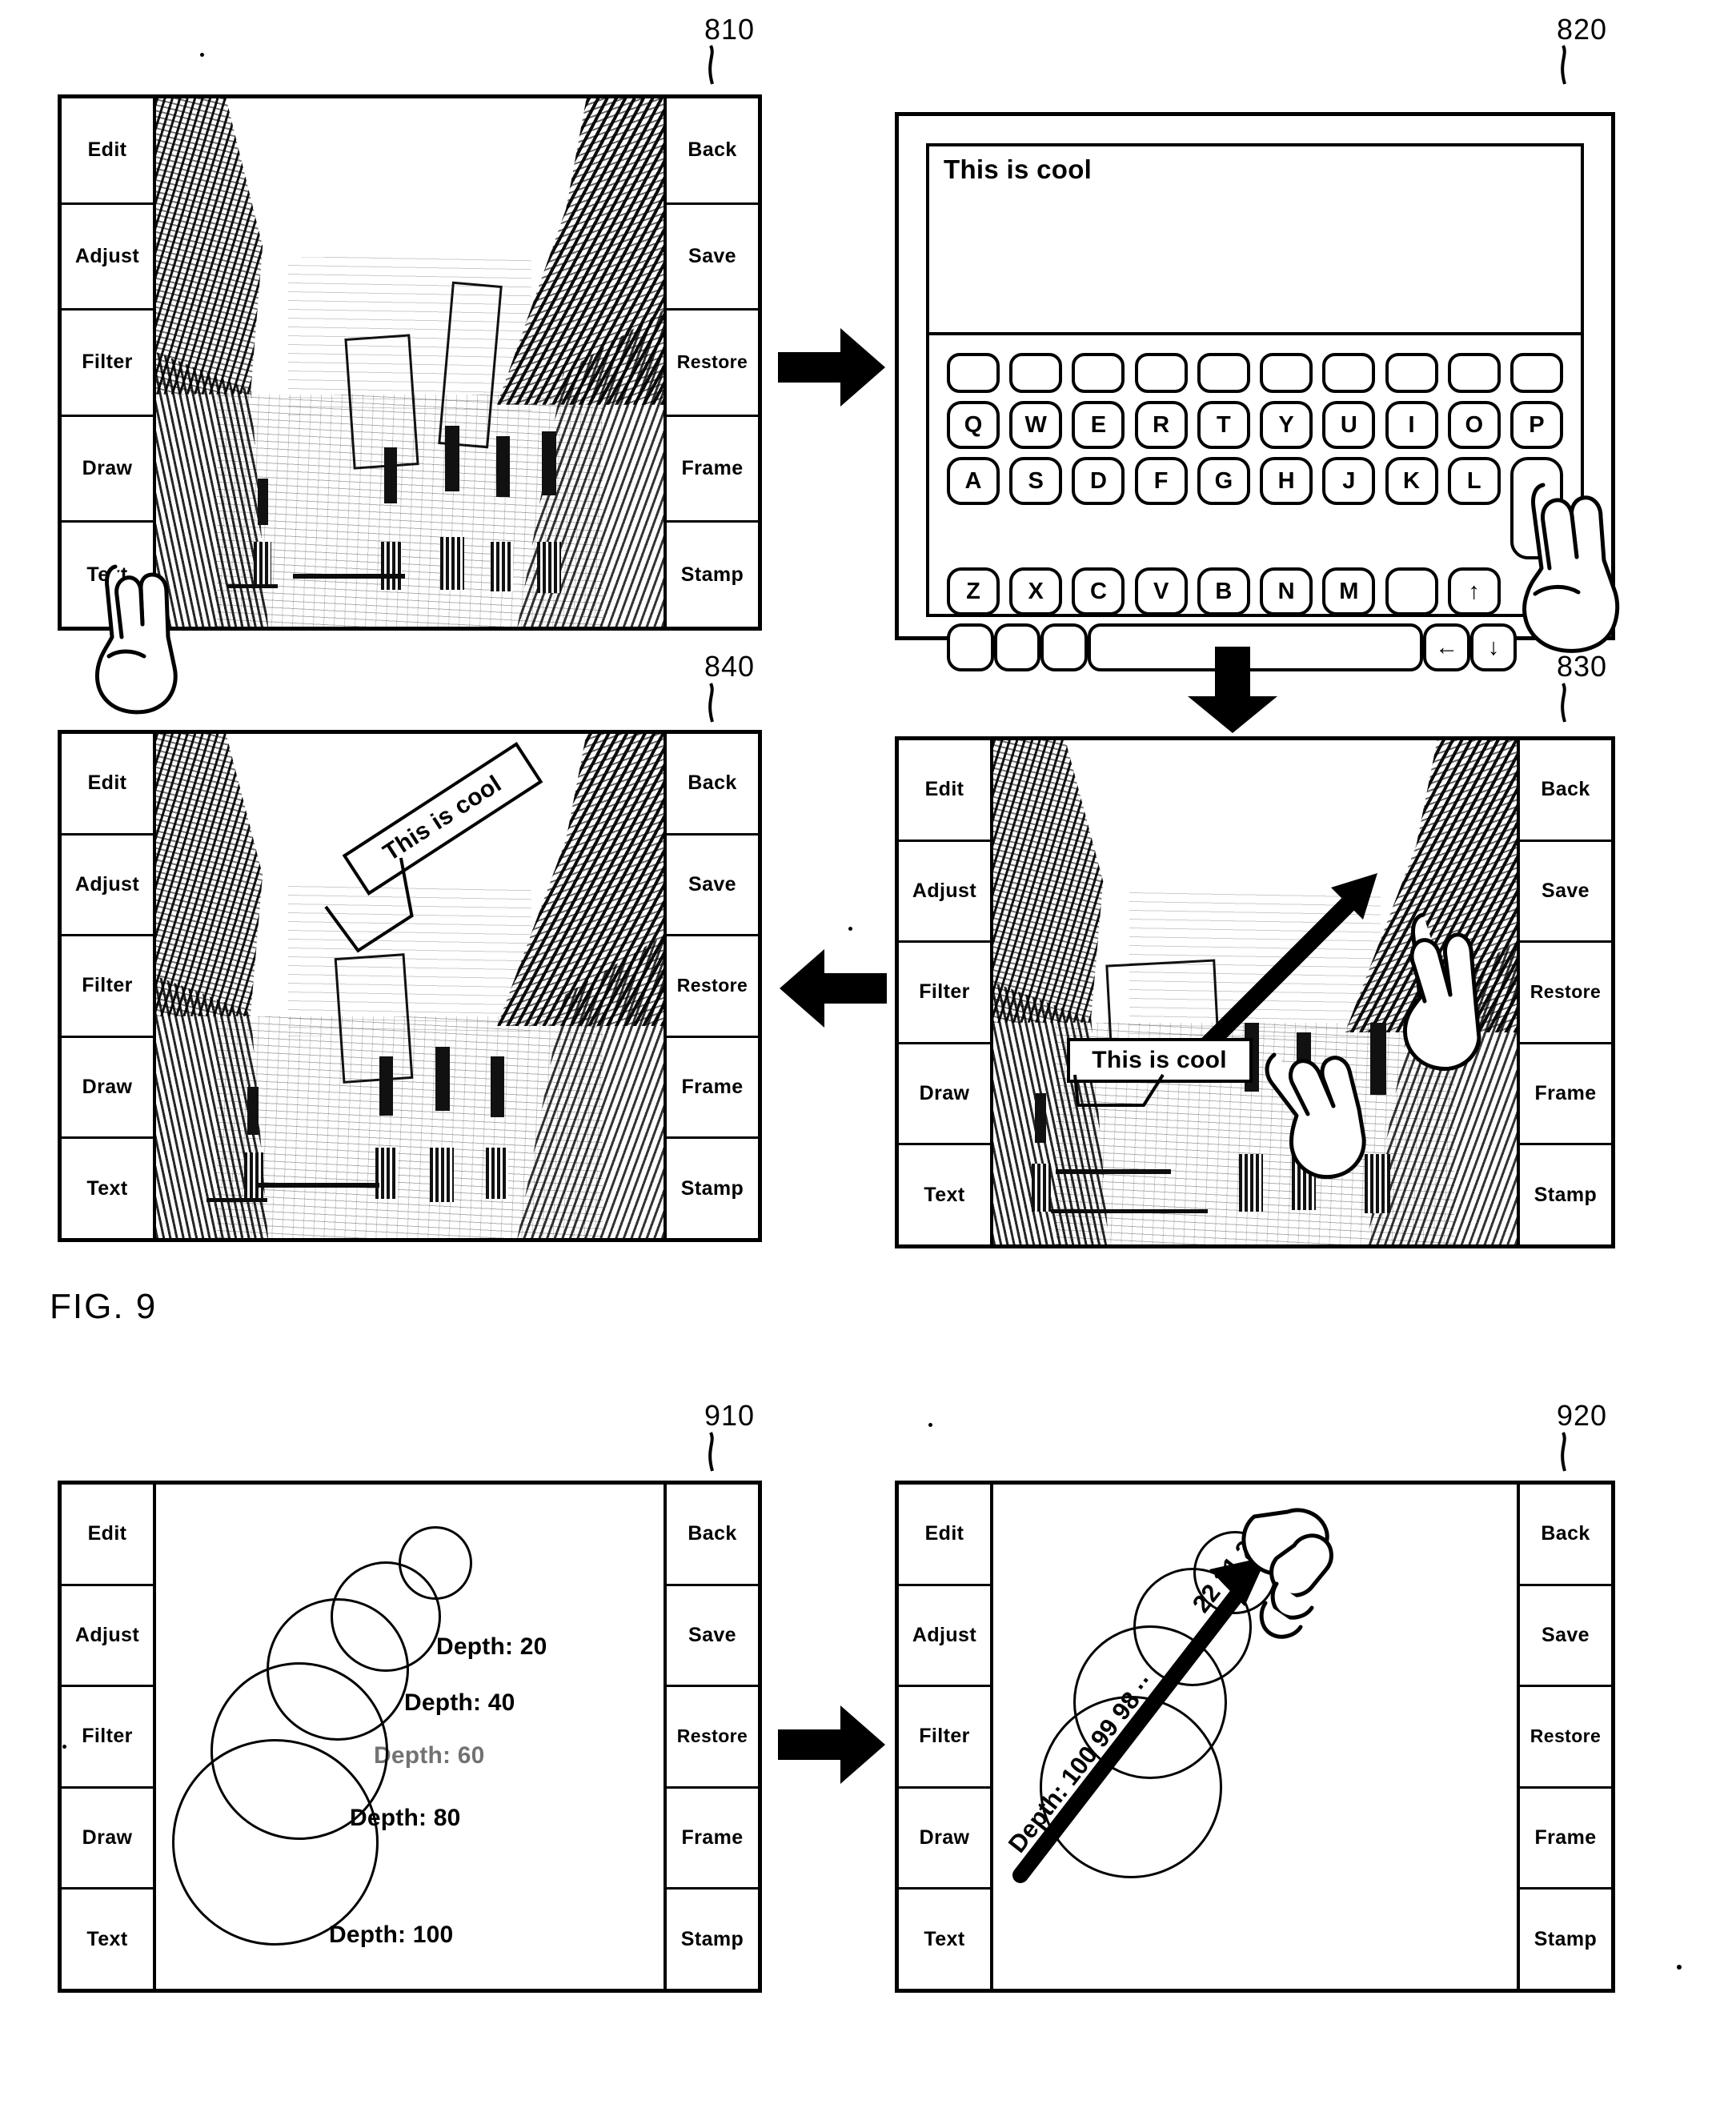  Describe the element at coordinates (410, 986) in the screenshot. I see `photo-canvas-840: This is cool` at that location.